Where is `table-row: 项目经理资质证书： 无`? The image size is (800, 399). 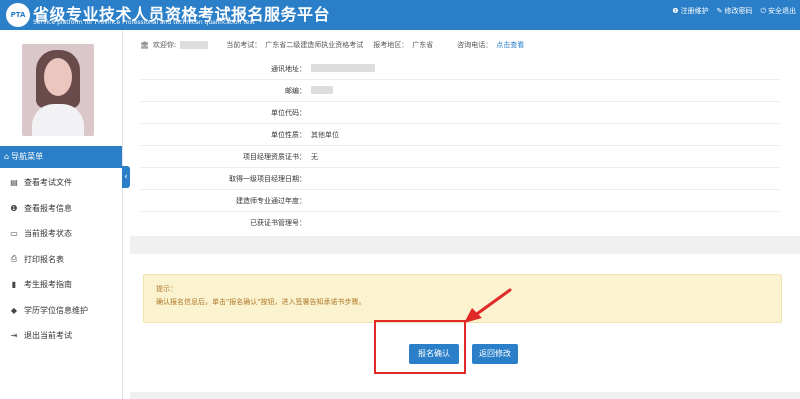
table-row: 项目经理资质证书： 无 is located at coordinates (460, 157).